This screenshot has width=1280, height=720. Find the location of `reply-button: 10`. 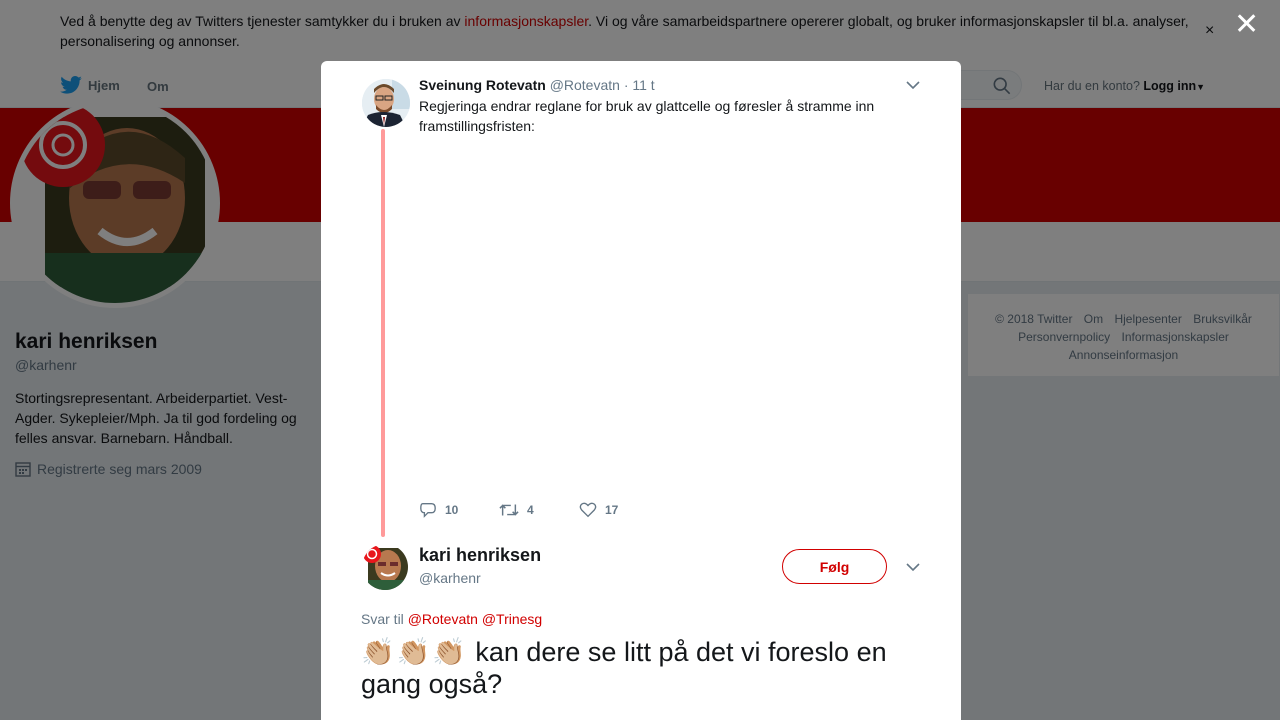

reply-button: 10 is located at coordinates (459, 510).